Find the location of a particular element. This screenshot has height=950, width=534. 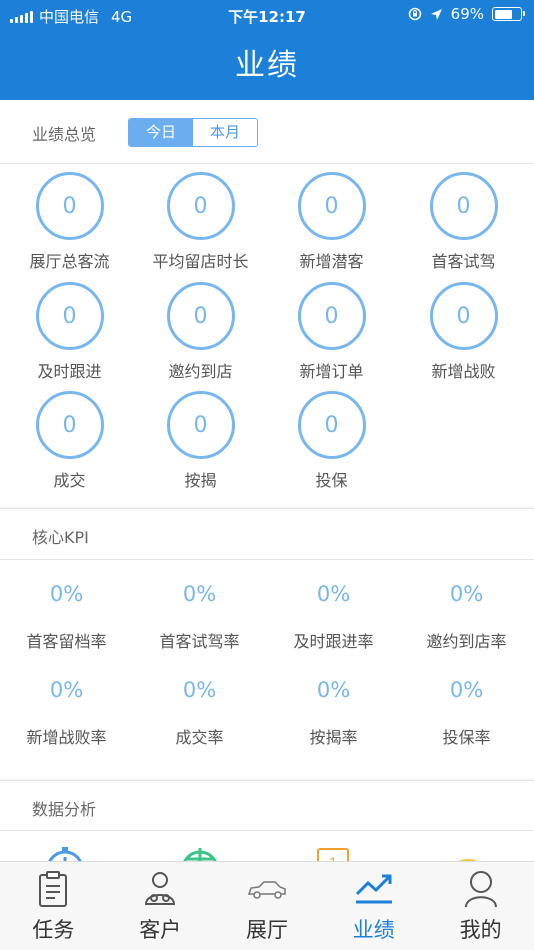

location-icon is located at coordinates (436, 14).